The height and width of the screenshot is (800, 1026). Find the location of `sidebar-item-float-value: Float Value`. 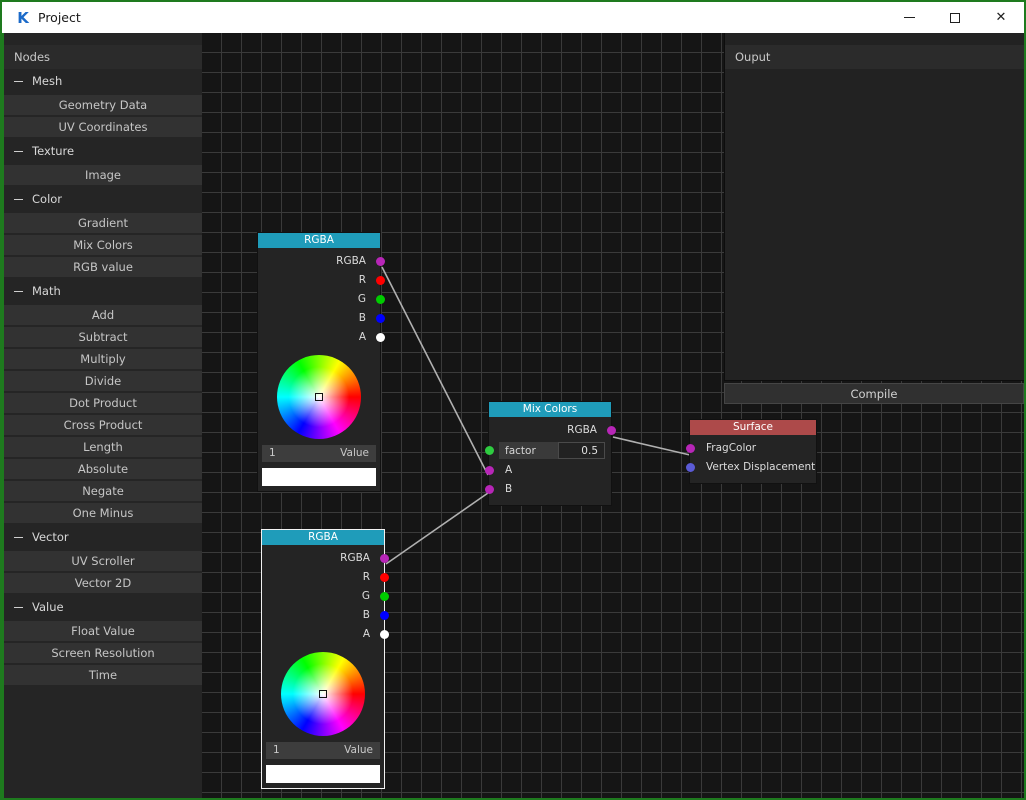

sidebar-item-float-value: Float Value is located at coordinates (103, 631).